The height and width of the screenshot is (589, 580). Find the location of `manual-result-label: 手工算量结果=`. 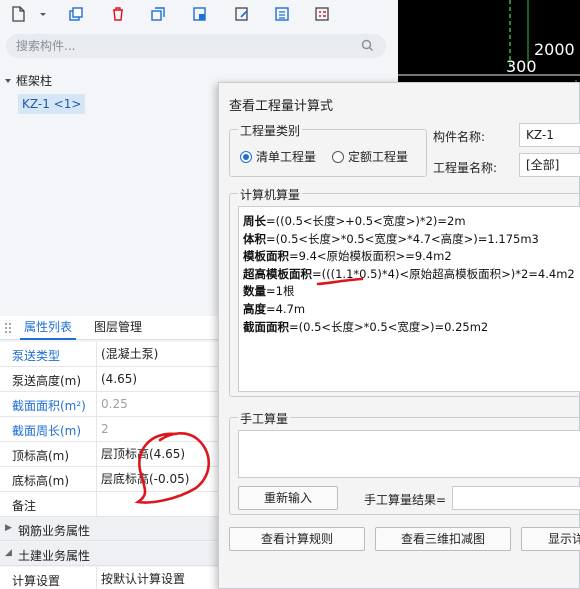

manual-result-label: 手工算量结果= is located at coordinates (405, 500).